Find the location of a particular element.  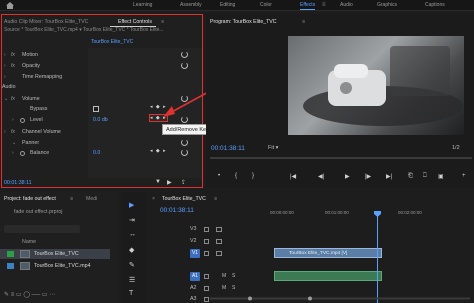

pen-tool-icon: ✎ is located at coordinates (132, 265).